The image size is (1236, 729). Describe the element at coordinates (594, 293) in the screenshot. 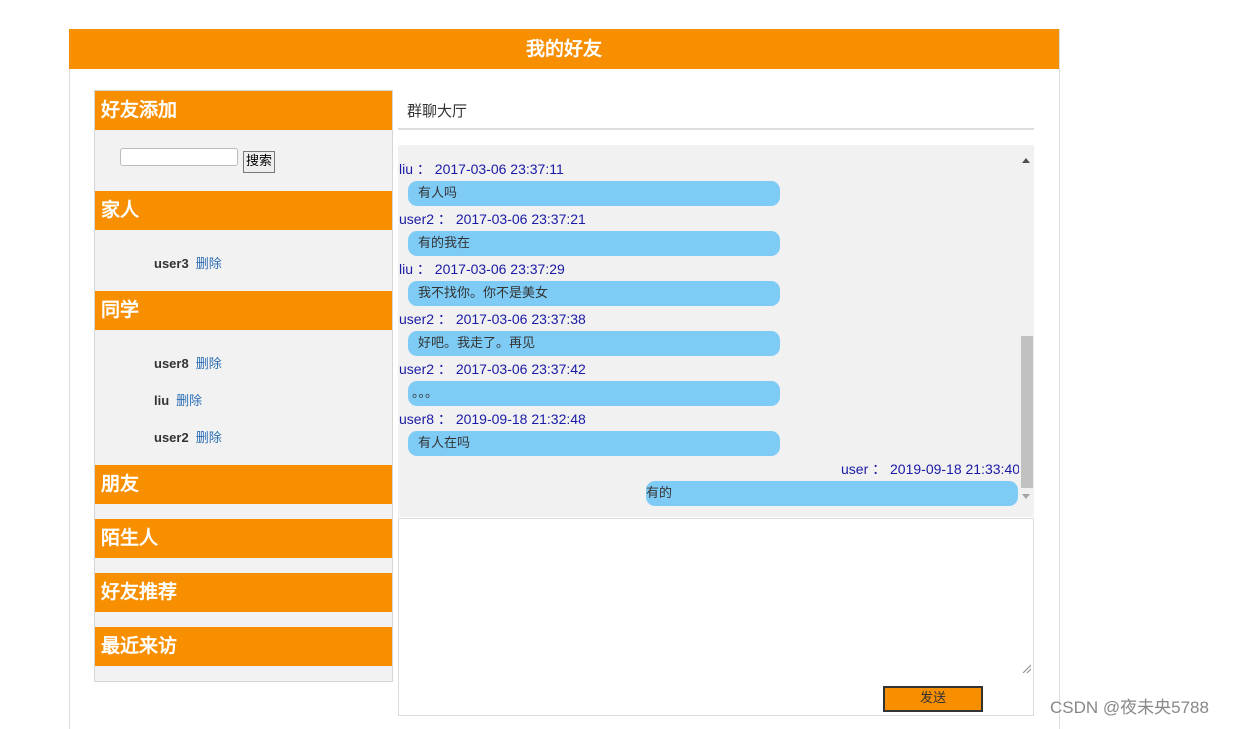

I see `message-bubble: 我不找你。你不是美女` at that location.